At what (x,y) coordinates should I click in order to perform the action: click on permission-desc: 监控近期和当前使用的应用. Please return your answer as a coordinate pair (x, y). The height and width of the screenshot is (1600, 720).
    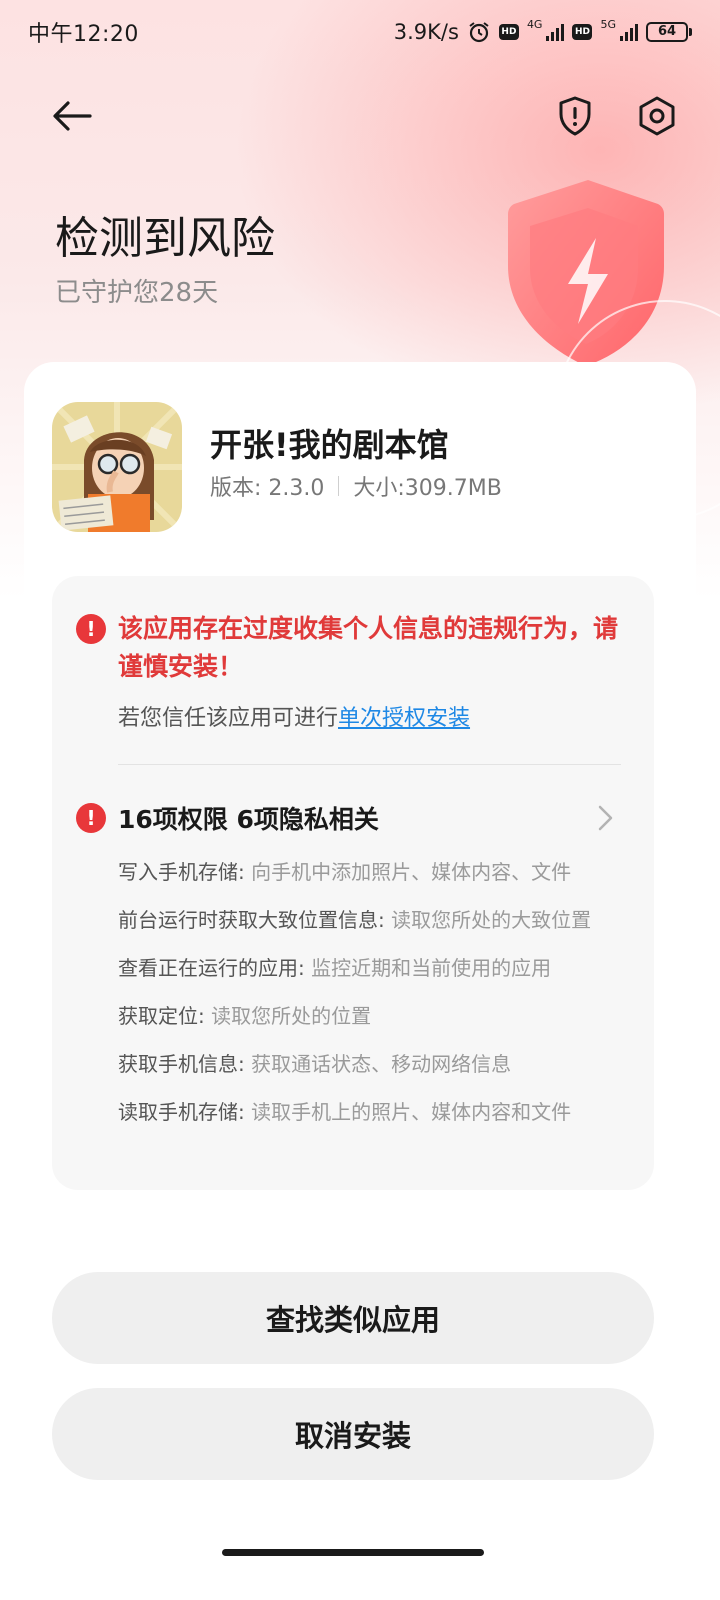
    Looking at the image, I should click on (428, 968).